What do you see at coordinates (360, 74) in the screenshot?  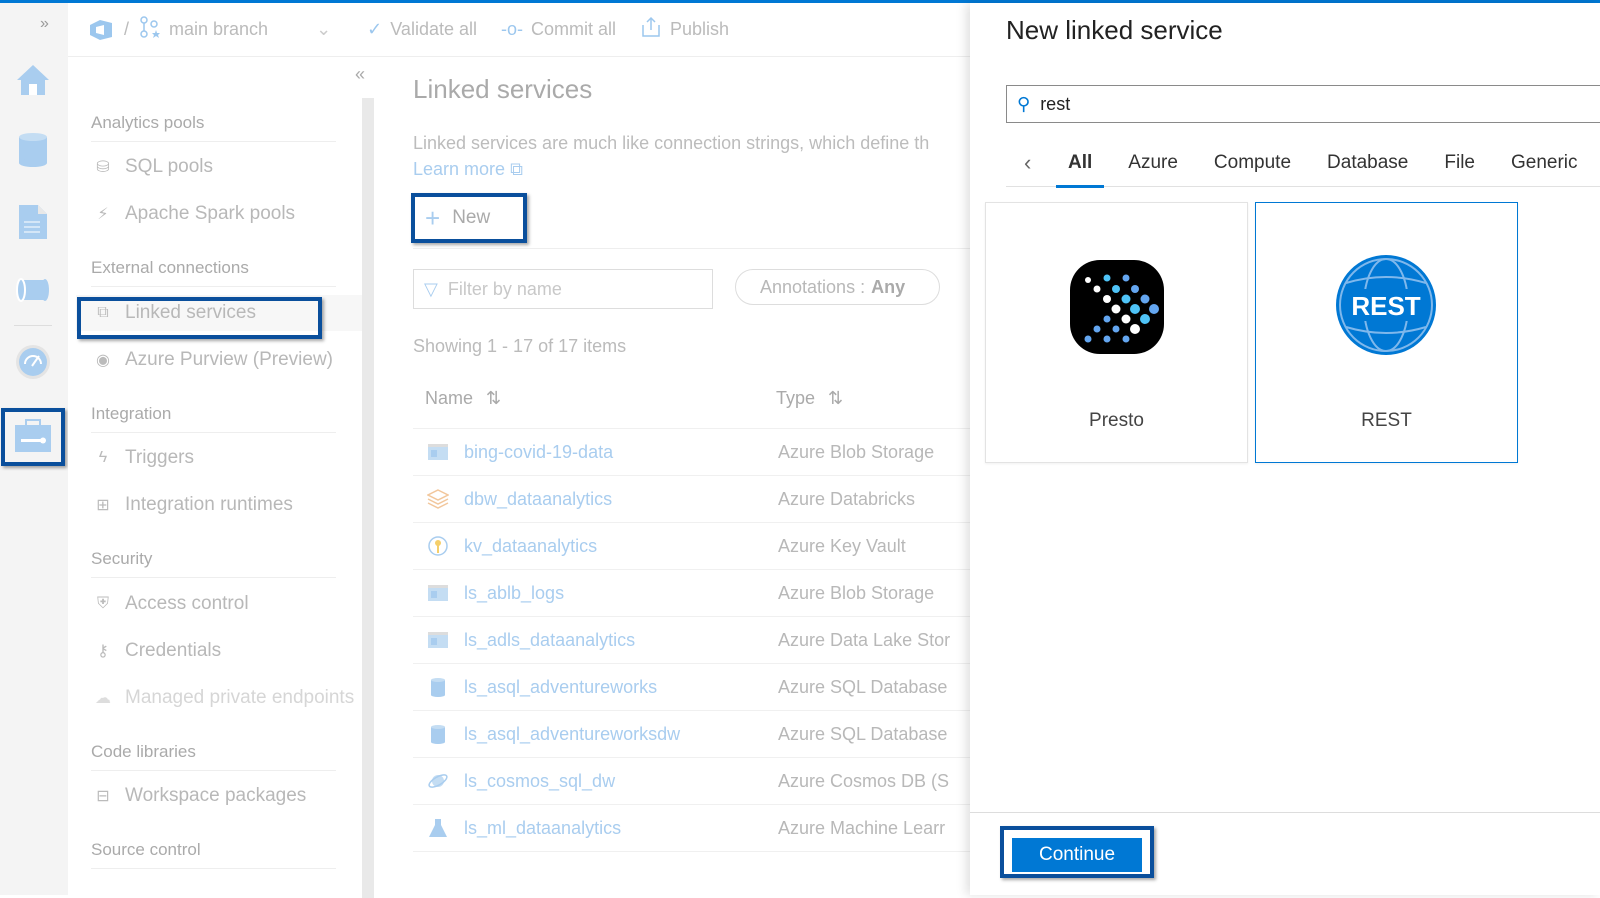 I see `collapse-nav-icon: «` at bounding box center [360, 74].